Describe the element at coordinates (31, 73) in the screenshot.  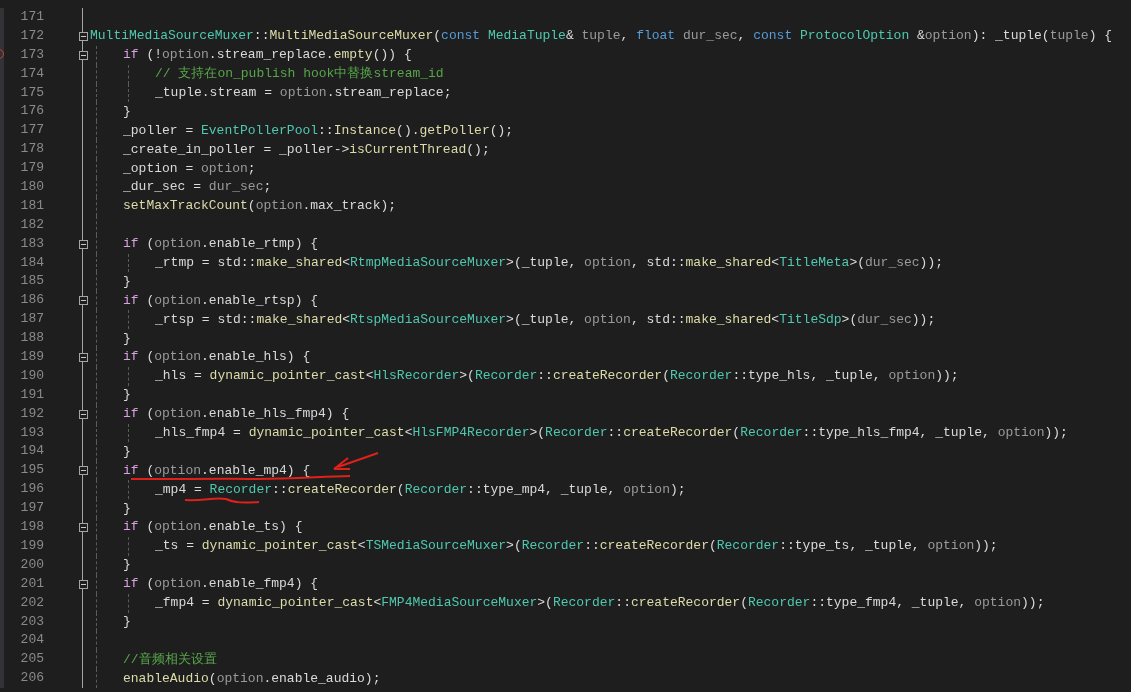
I see `line-number: 174` at that location.